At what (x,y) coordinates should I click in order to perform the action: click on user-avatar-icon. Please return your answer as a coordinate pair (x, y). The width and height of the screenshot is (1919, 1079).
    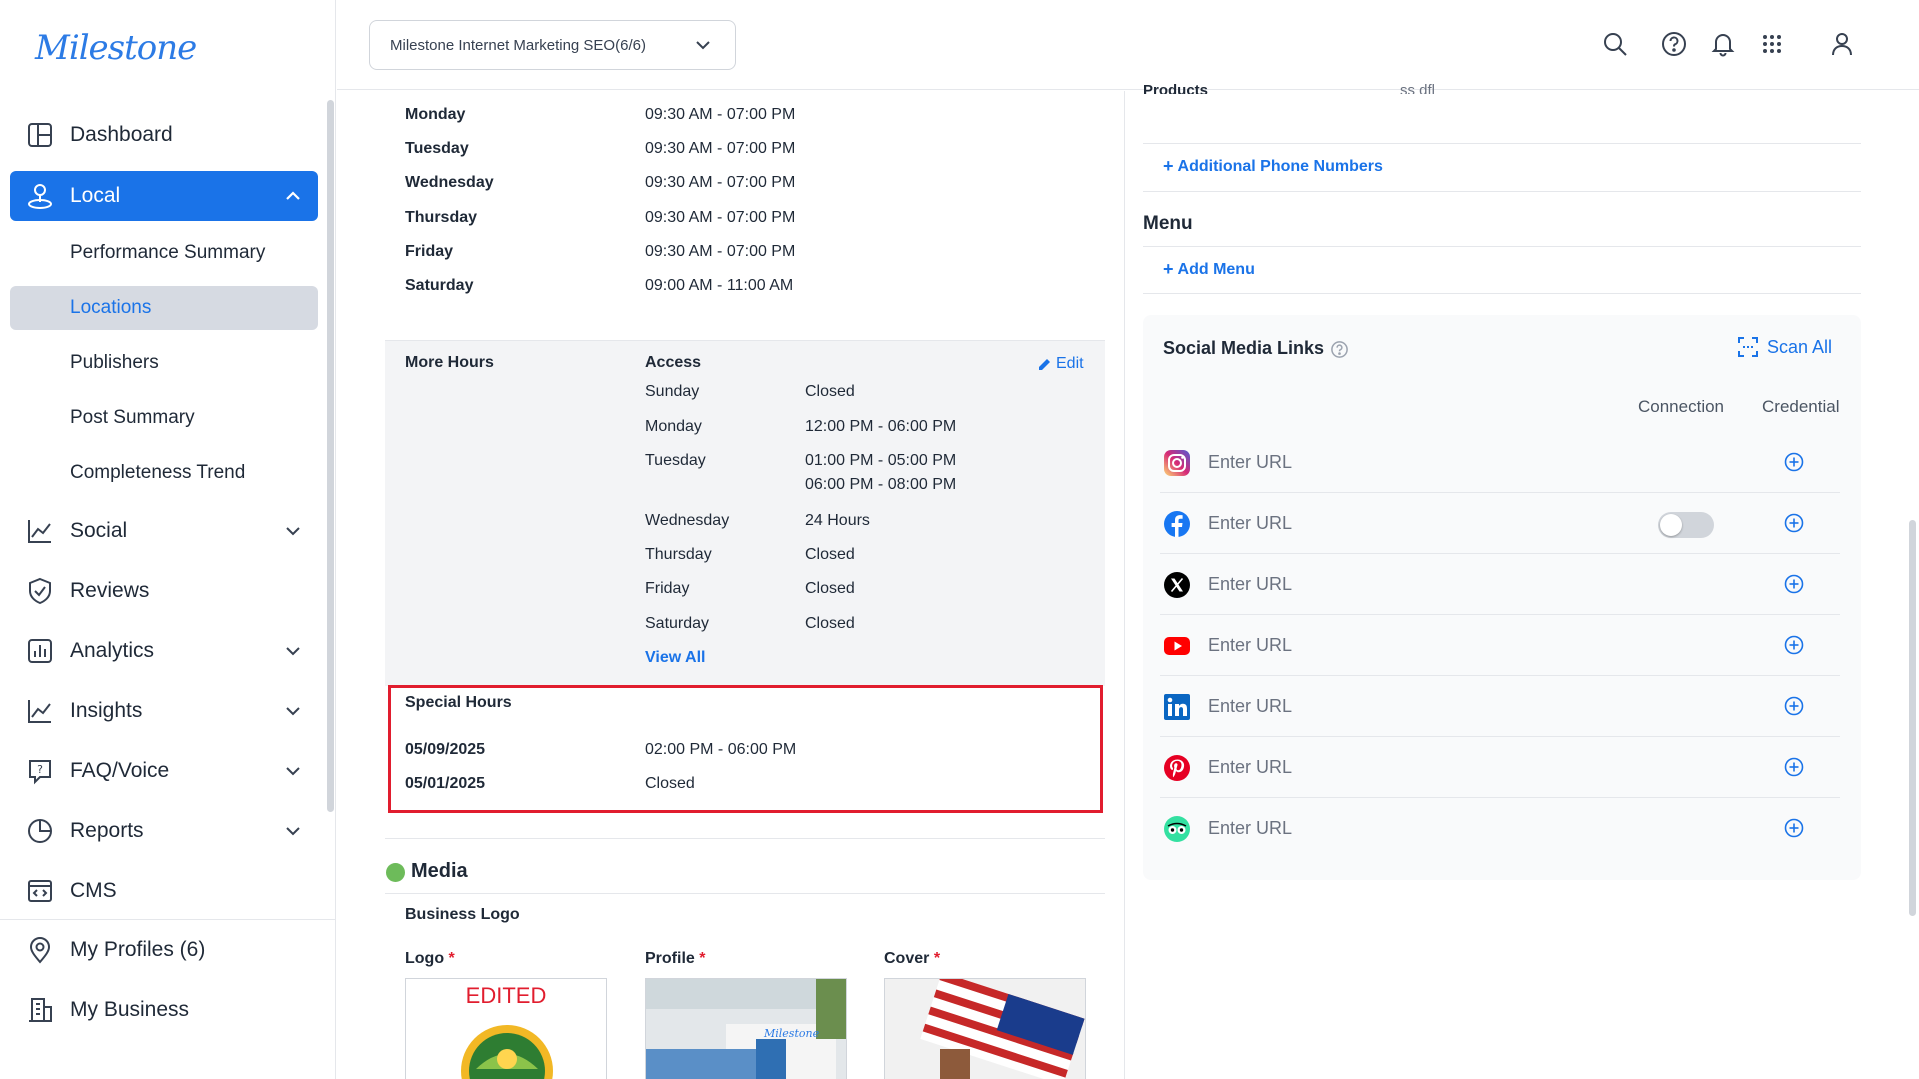
    Looking at the image, I should click on (1842, 44).